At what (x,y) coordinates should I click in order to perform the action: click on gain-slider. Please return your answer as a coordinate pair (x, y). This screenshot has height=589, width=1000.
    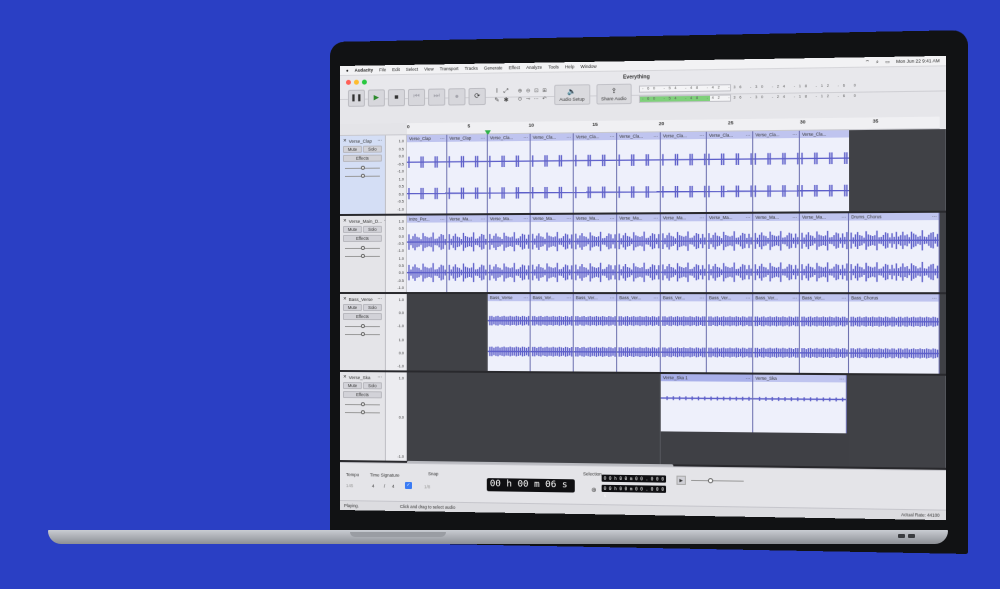
    Looking at the image, I should click on (362, 167).